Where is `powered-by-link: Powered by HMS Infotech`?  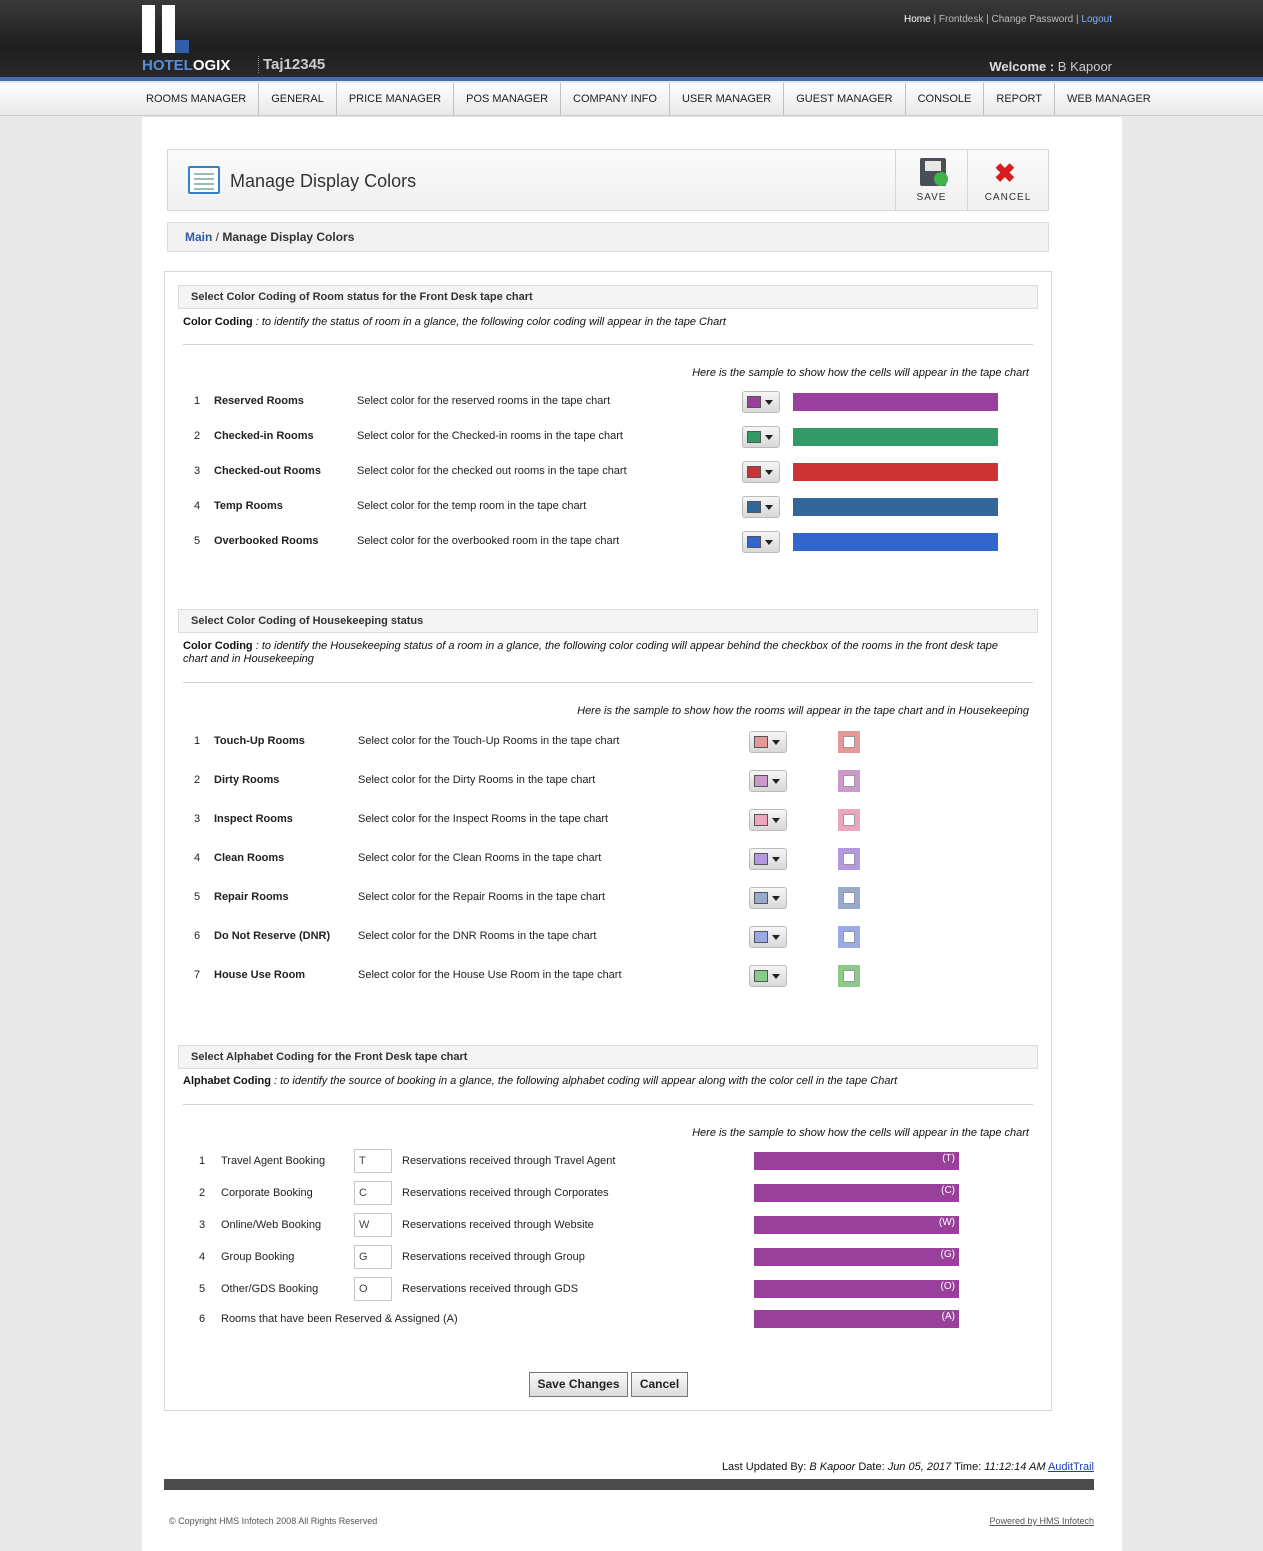
powered-by-link: Powered by HMS Infotech is located at coordinates (1041, 1521).